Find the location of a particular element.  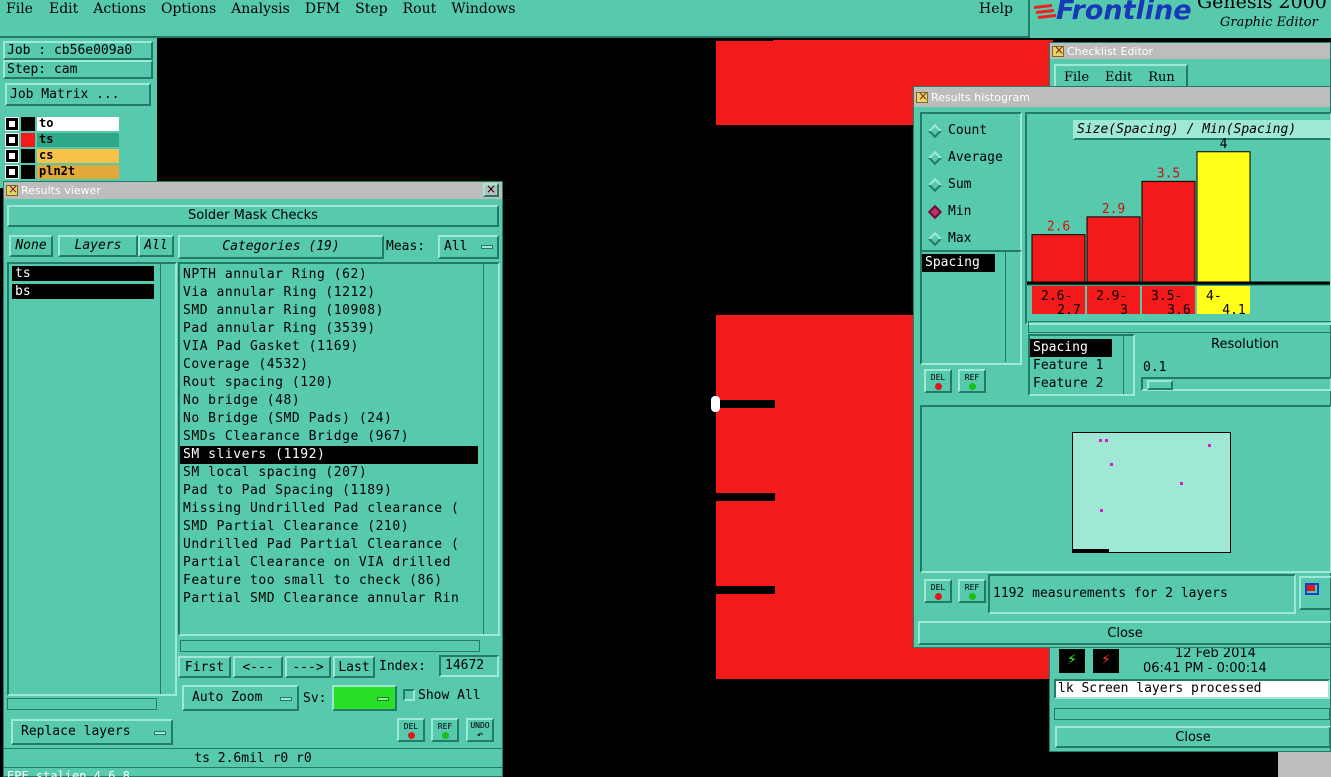

layer-results-scrollbar is located at coordinates (167, 479).